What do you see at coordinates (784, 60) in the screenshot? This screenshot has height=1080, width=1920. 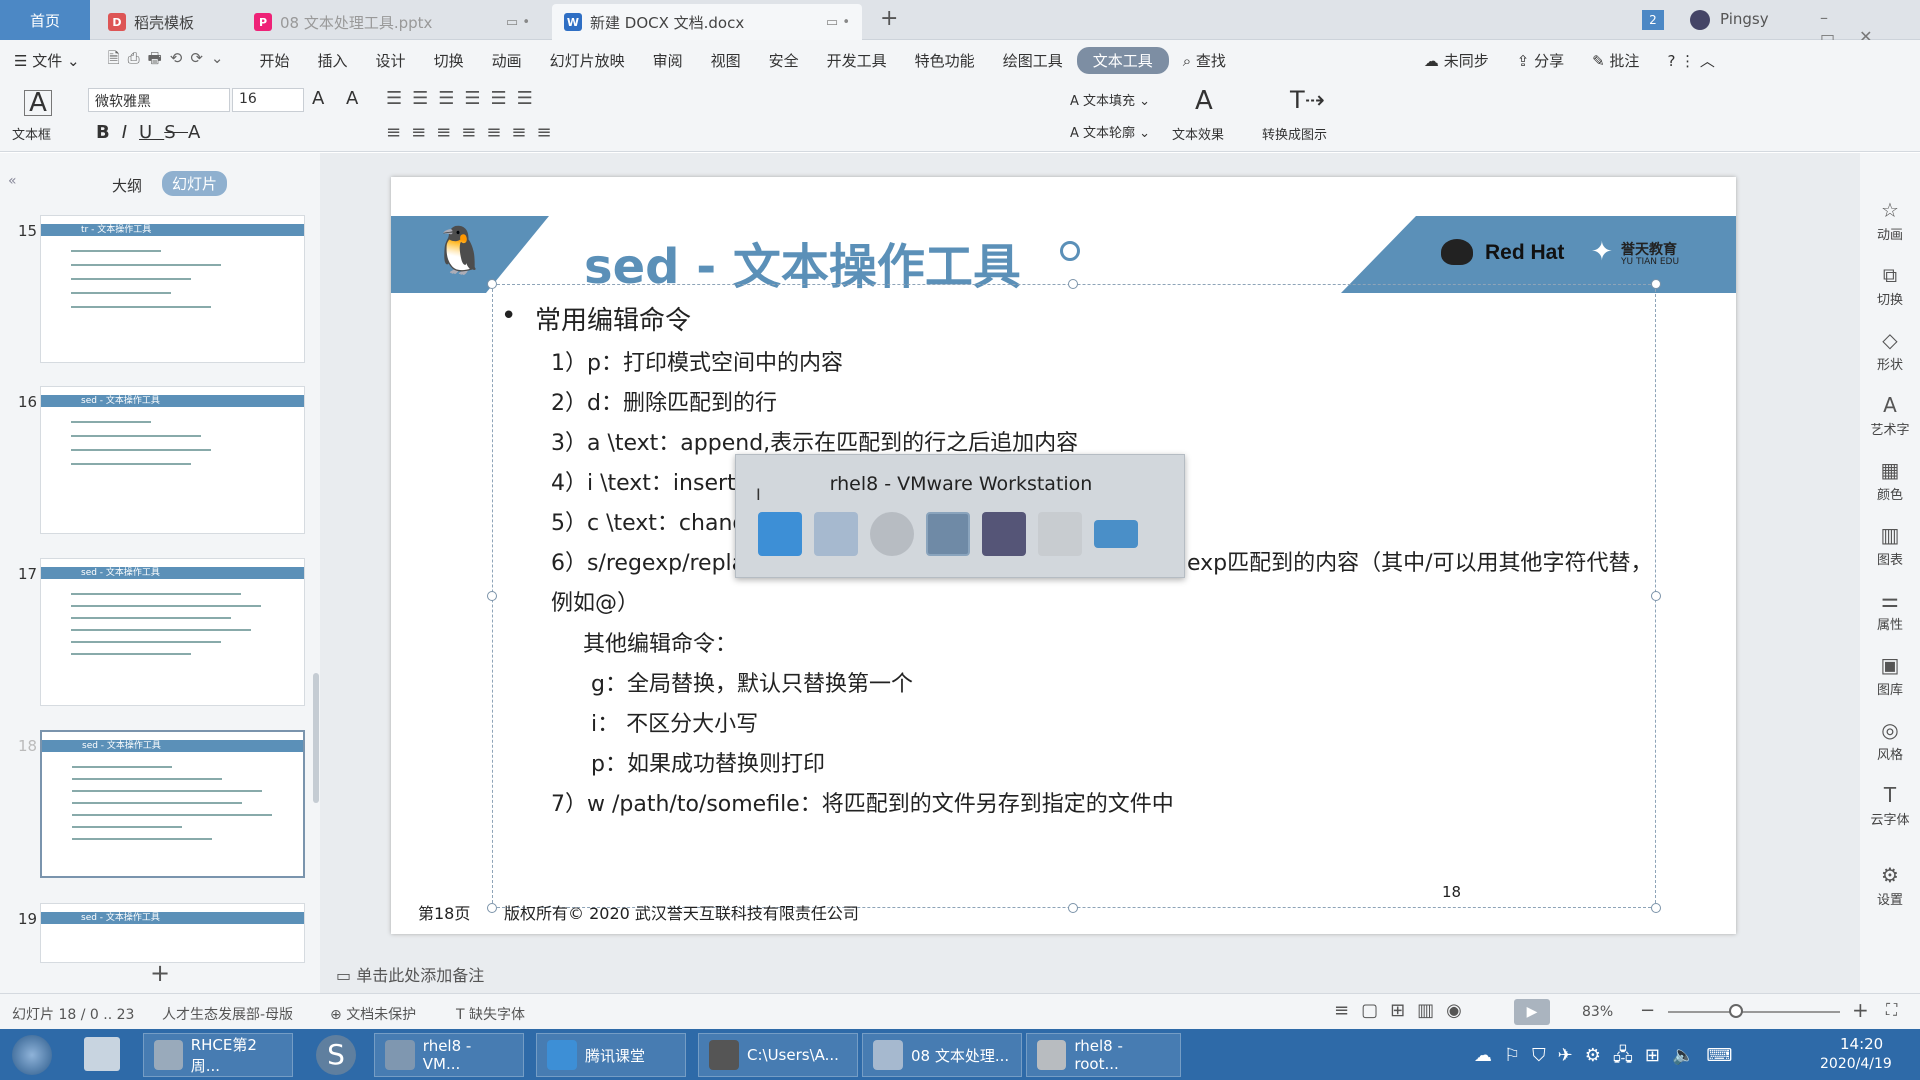 I see `menu-security: 安全` at bounding box center [784, 60].